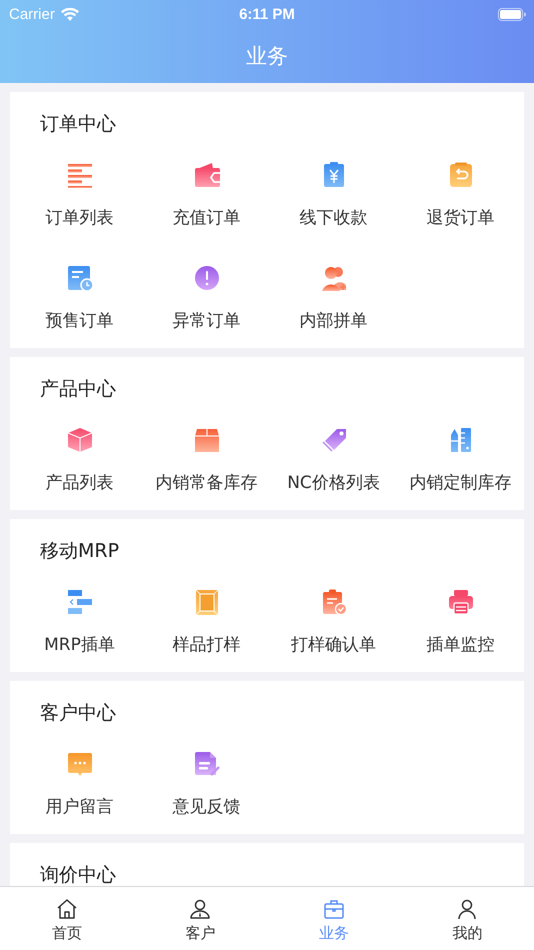 Image resolution: width=534 pixels, height=950 pixels. What do you see at coordinates (334, 218) in the screenshot?
I see `feature-link: 线下收款` at bounding box center [334, 218].